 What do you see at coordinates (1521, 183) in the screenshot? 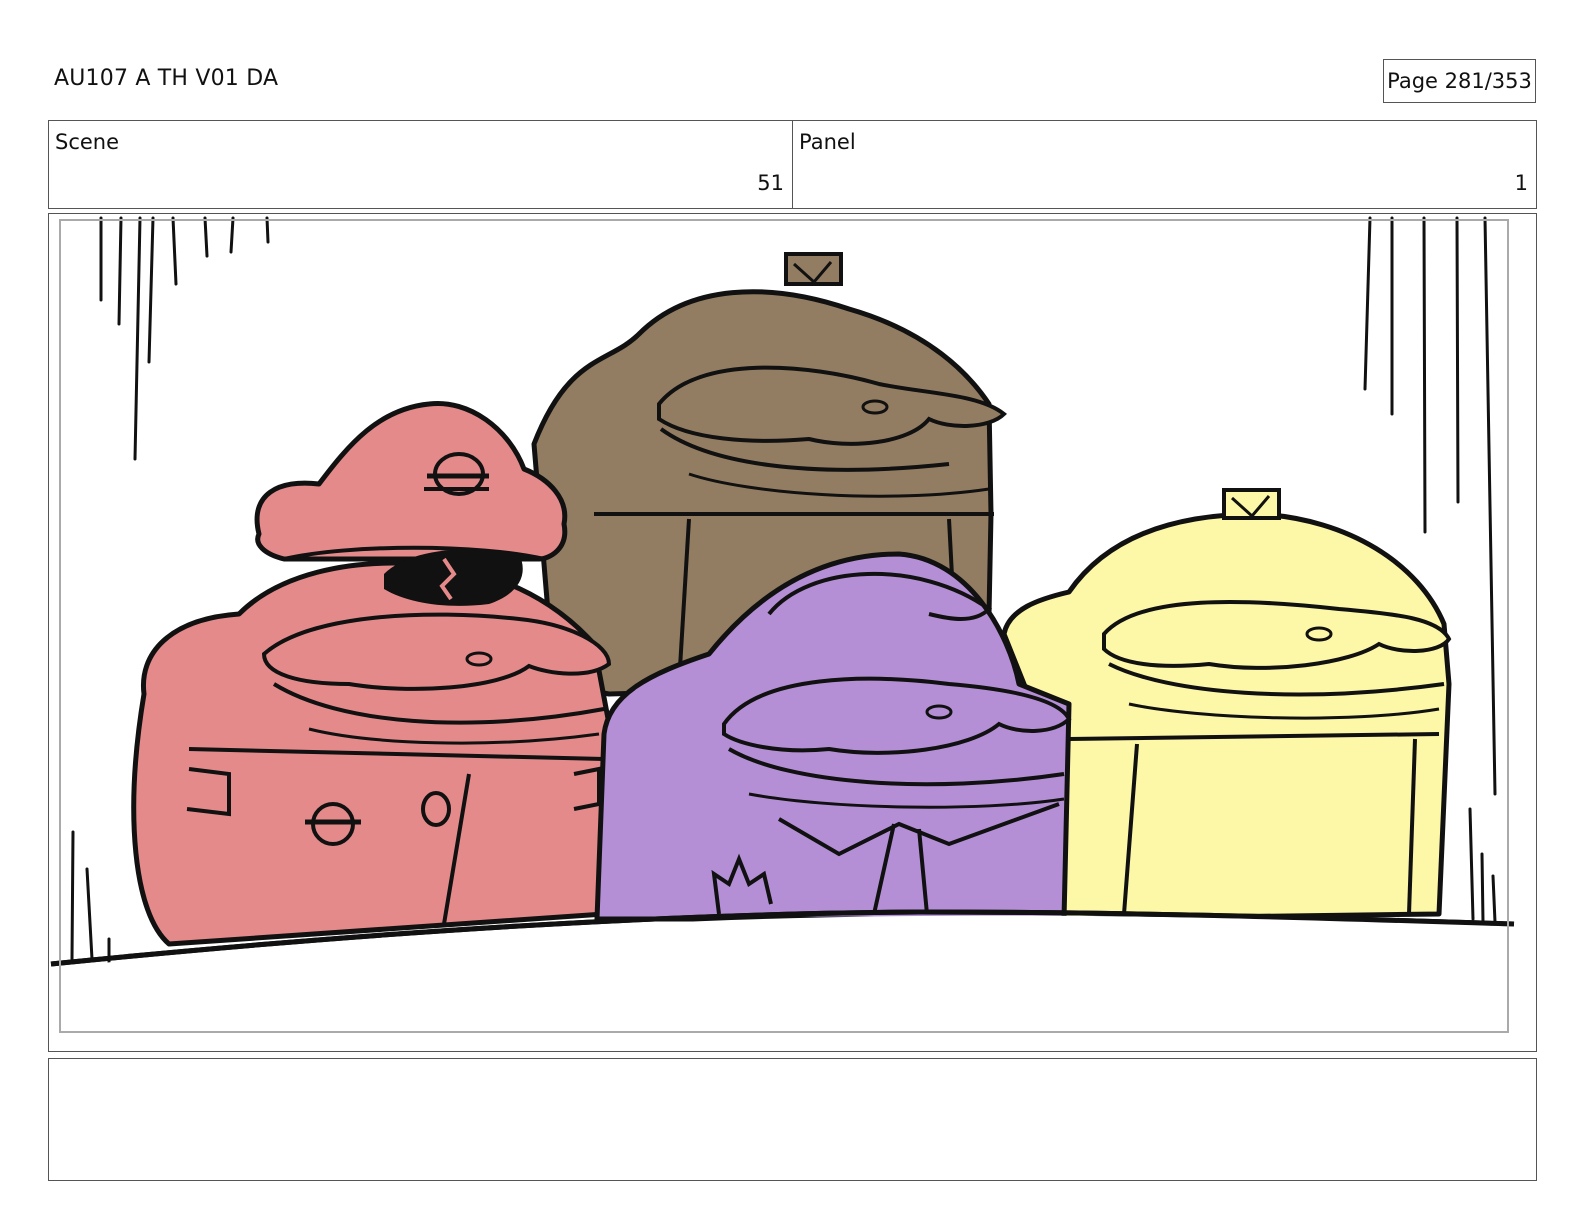
I see `panel-number: 1` at bounding box center [1521, 183].